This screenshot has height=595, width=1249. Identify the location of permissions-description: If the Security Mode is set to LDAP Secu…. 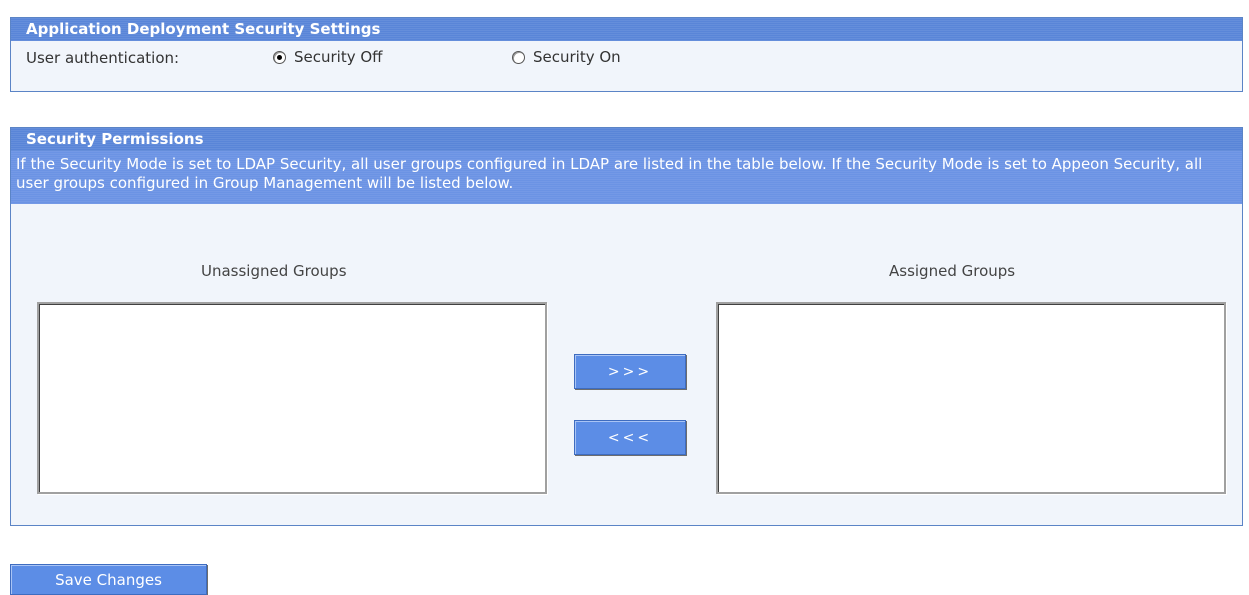
(626, 177).